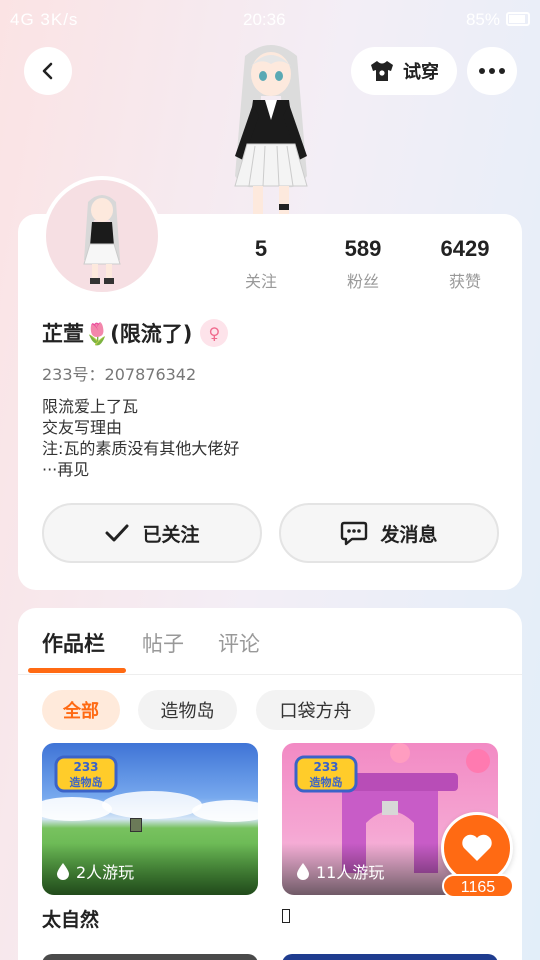 Image resolution: width=540 pixels, height=960 pixels. Describe the element at coordinates (261, 248) in the screenshot. I see `stat-value: 5` at that location.